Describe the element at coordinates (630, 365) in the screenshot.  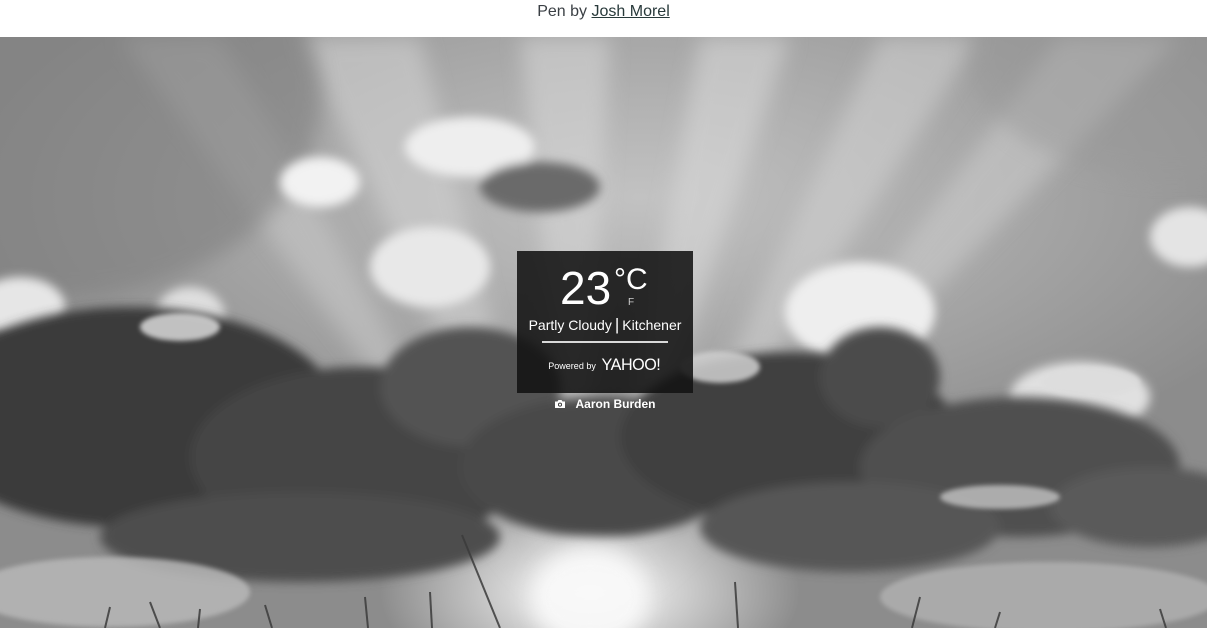
I see `yahoo-logo: YAHOO!` at that location.